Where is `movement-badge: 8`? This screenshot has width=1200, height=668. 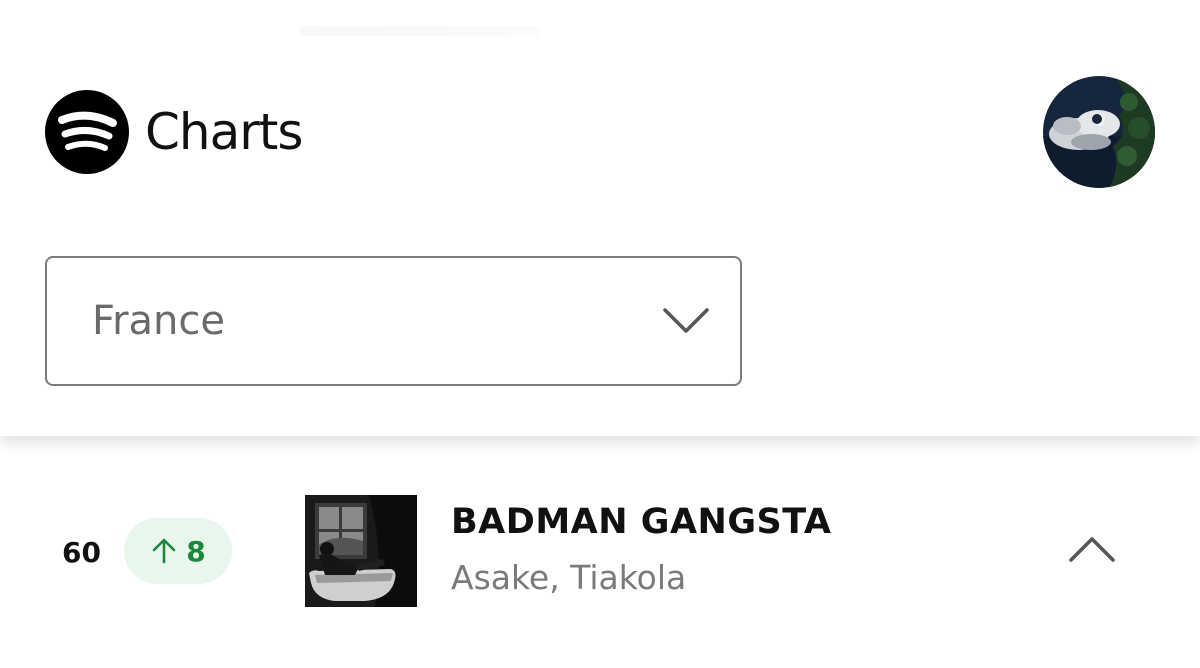 movement-badge: 8 is located at coordinates (178, 551).